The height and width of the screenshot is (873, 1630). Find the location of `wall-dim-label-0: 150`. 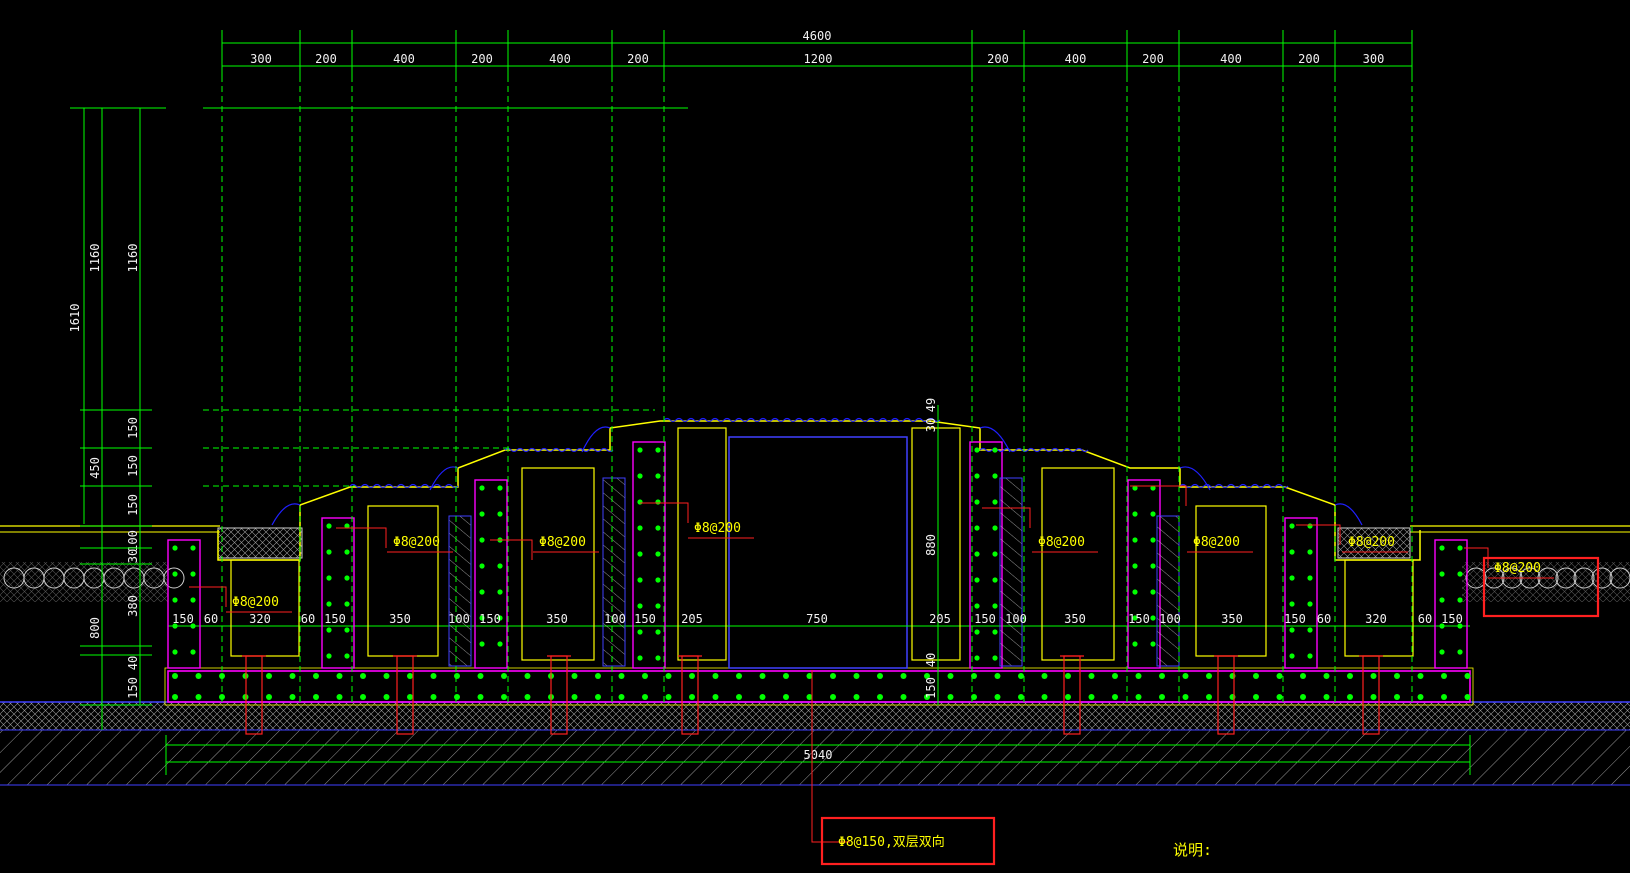

wall-dim-label-0: 150 is located at coordinates (183, 619).